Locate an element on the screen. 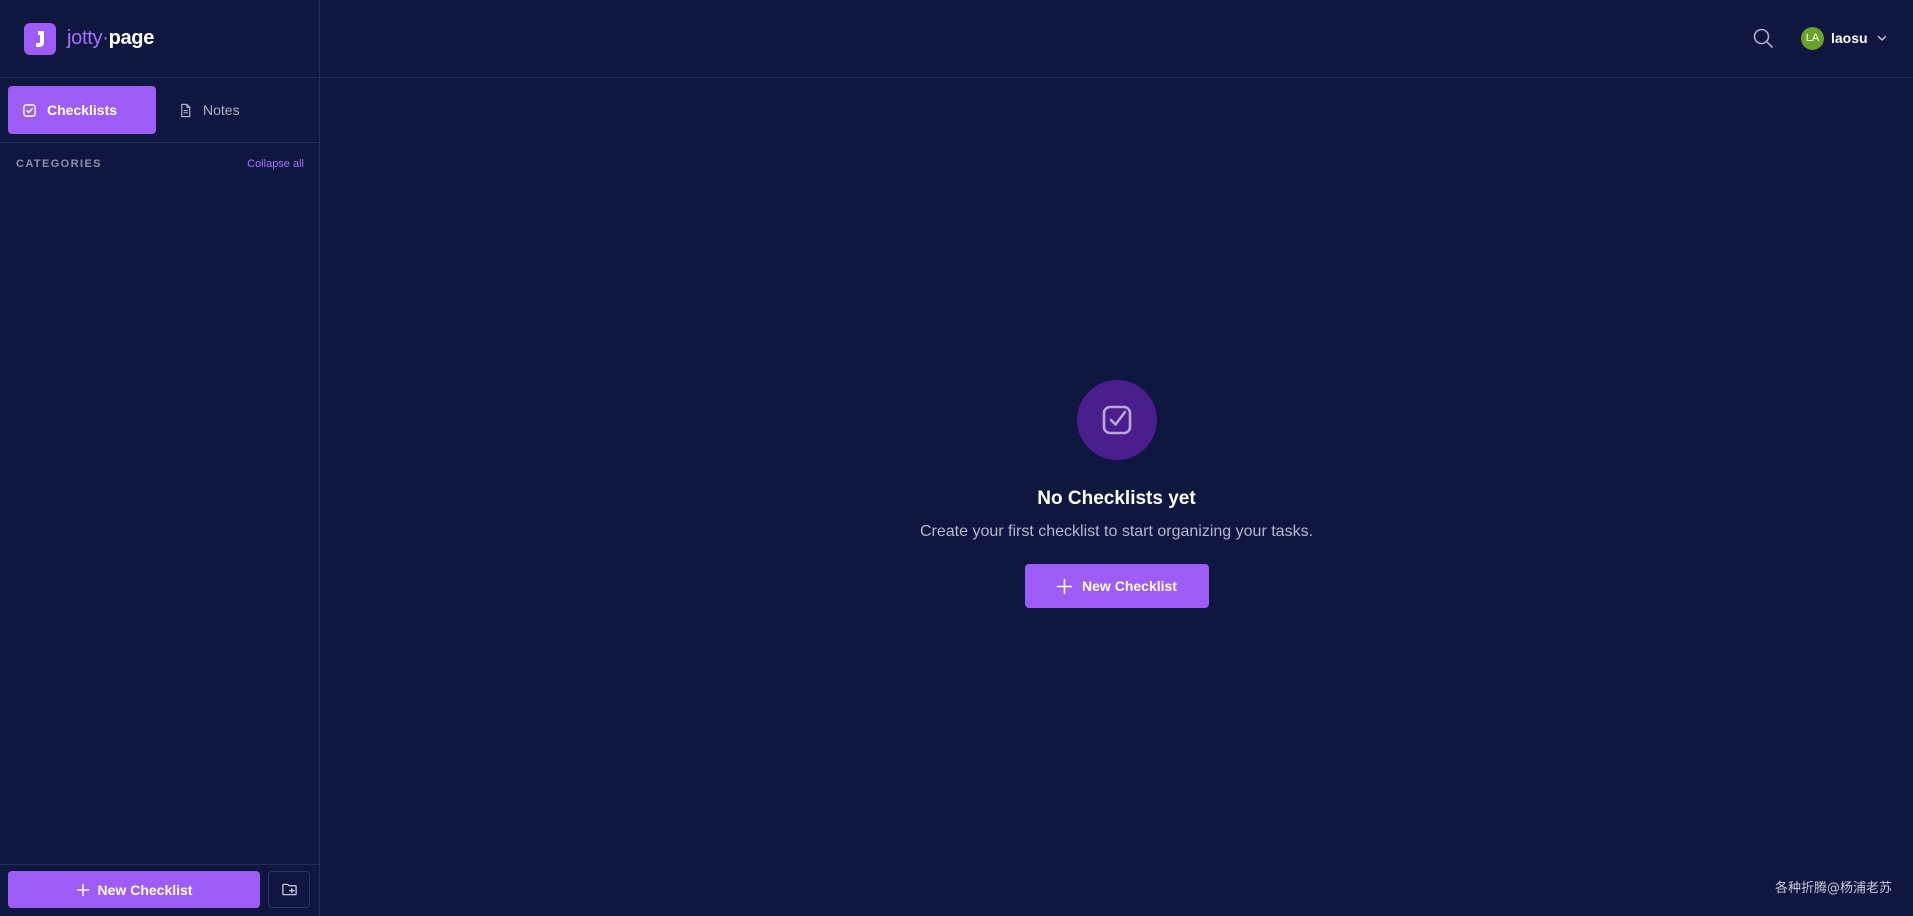 Image resolution: width=1913 pixels, height=916 pixels. chevron-down-icon is located at coordinates (1881, 38).